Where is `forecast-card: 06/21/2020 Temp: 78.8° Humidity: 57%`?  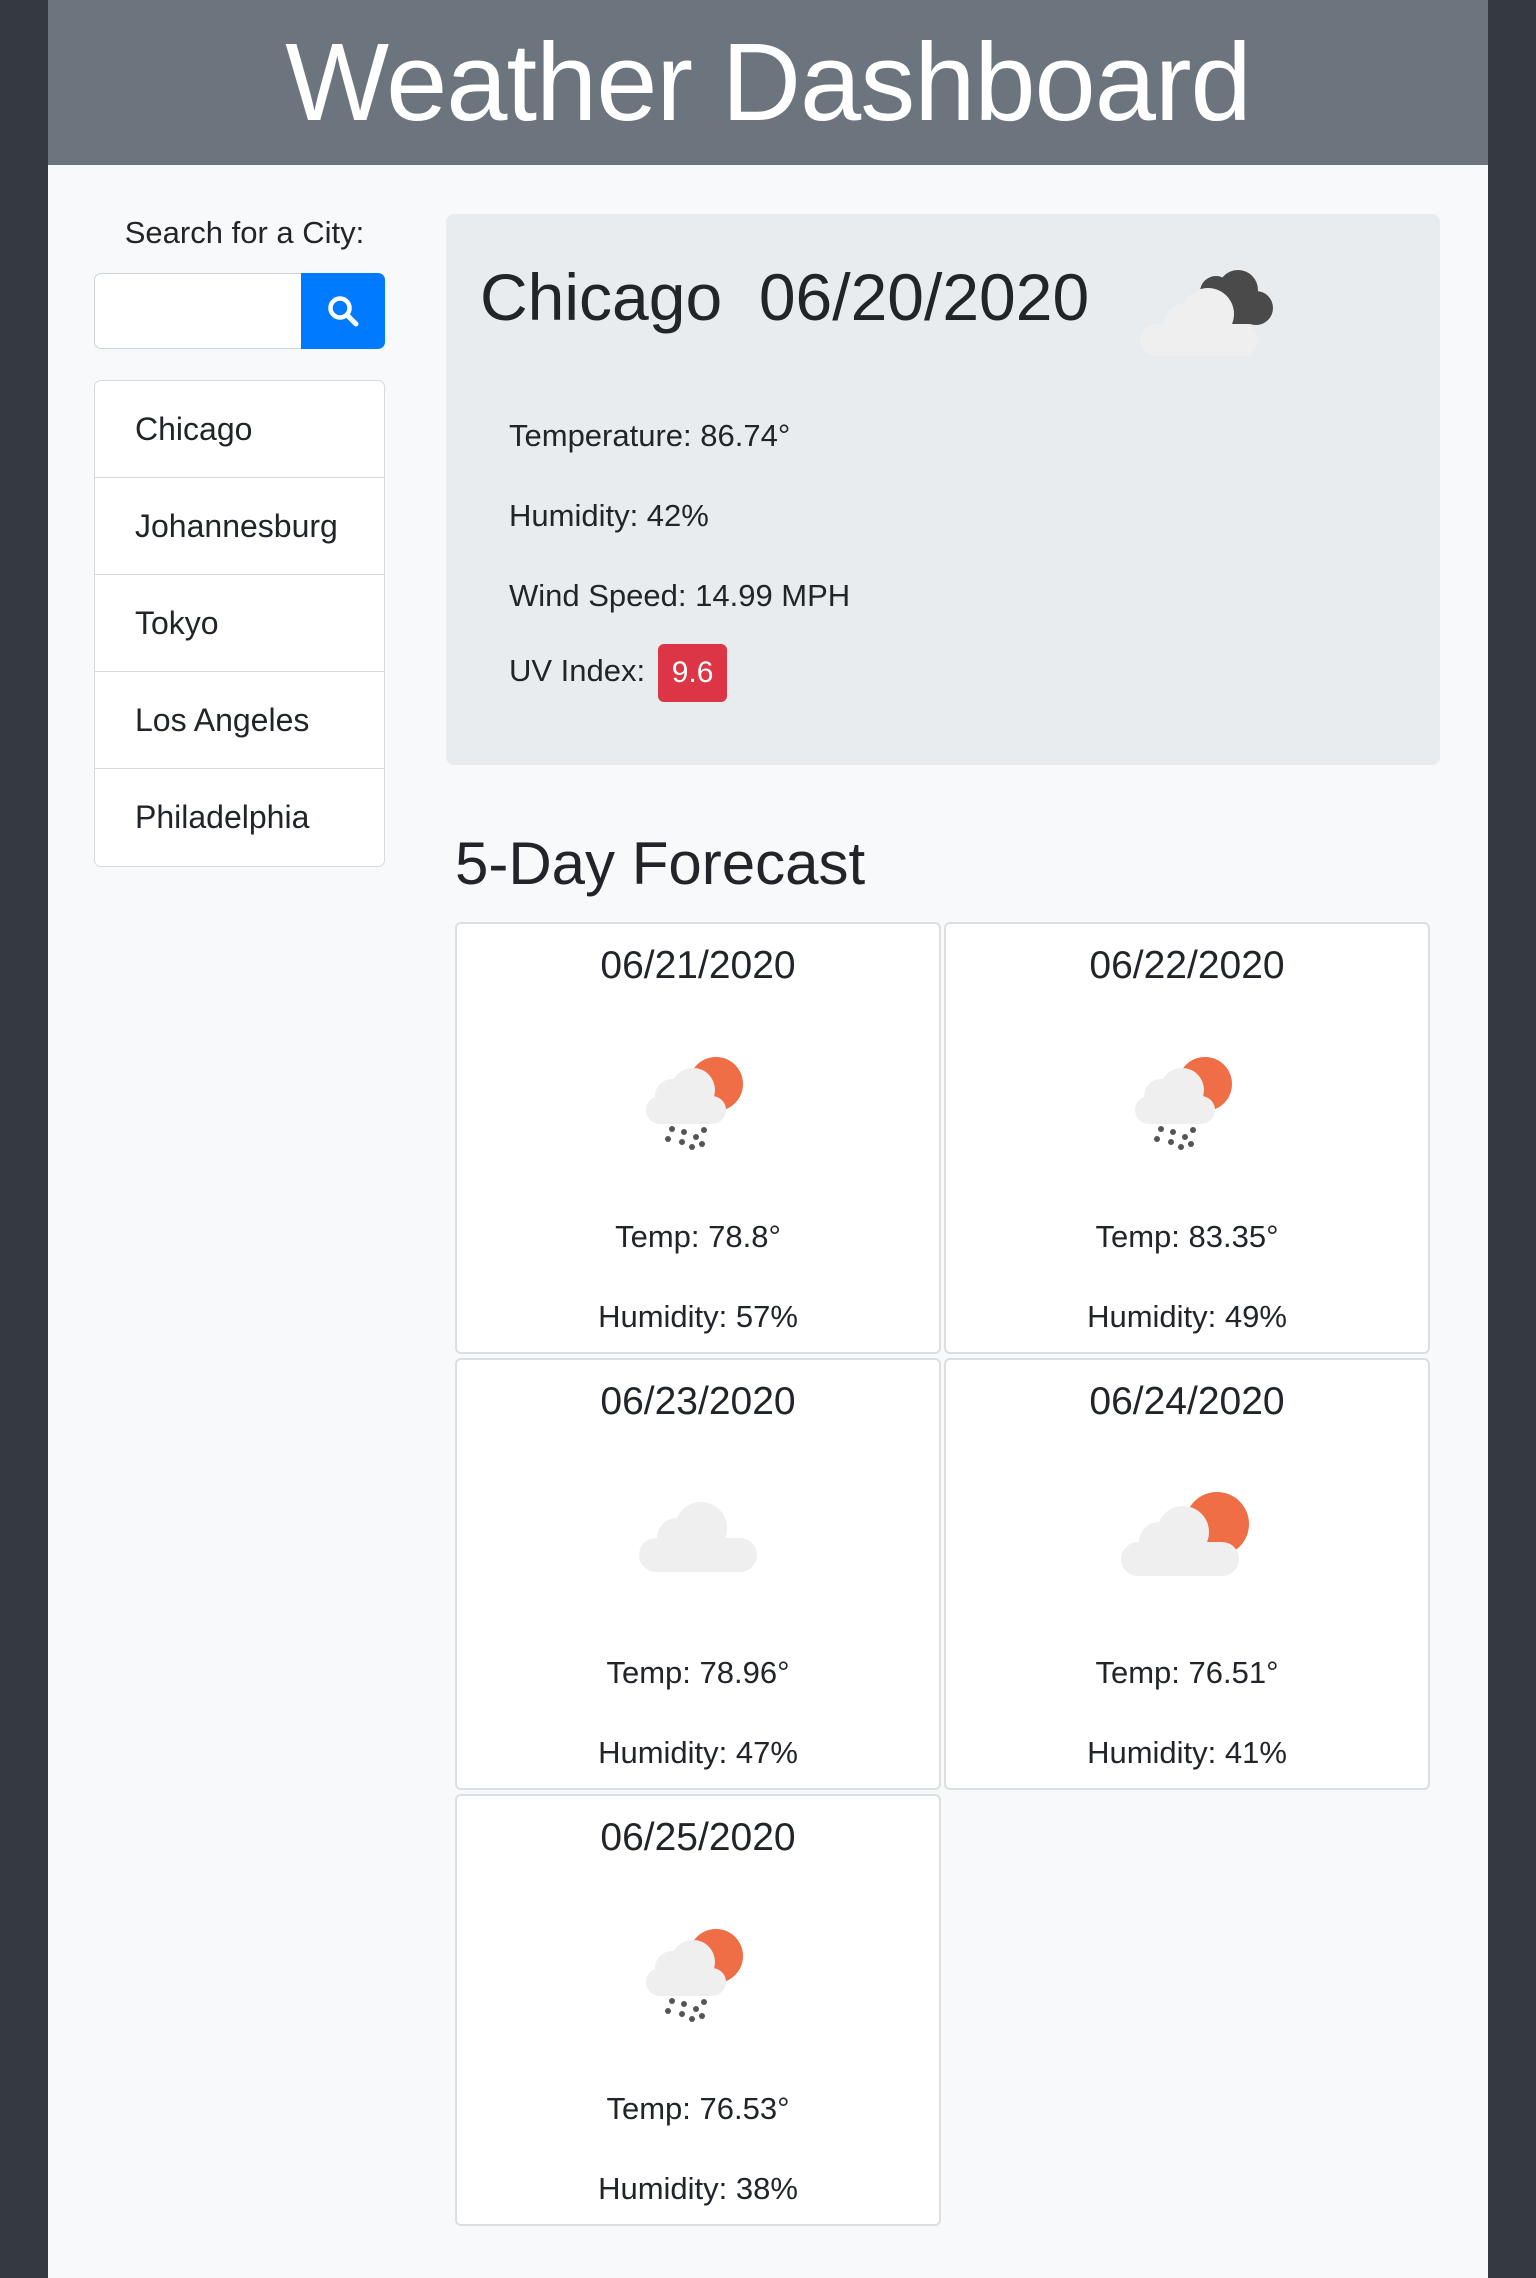 forecast-card: 06/21/2020 Temp: 78.8° Humidity: 57% is located at coordinates (698, 1138).